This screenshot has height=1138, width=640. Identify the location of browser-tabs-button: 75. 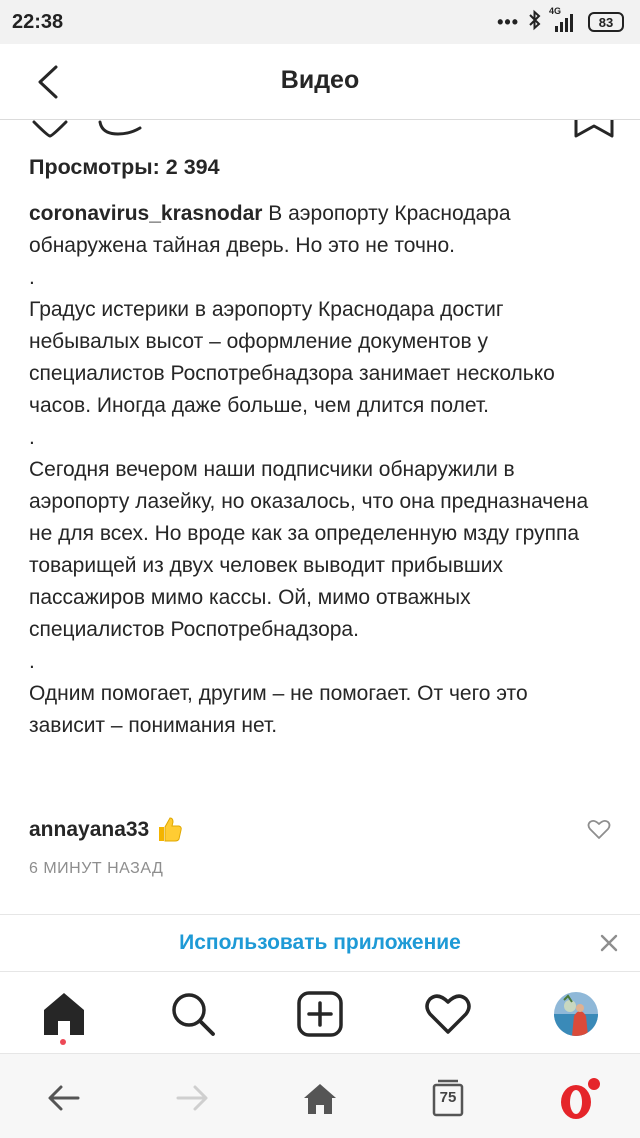
(448, 1098).